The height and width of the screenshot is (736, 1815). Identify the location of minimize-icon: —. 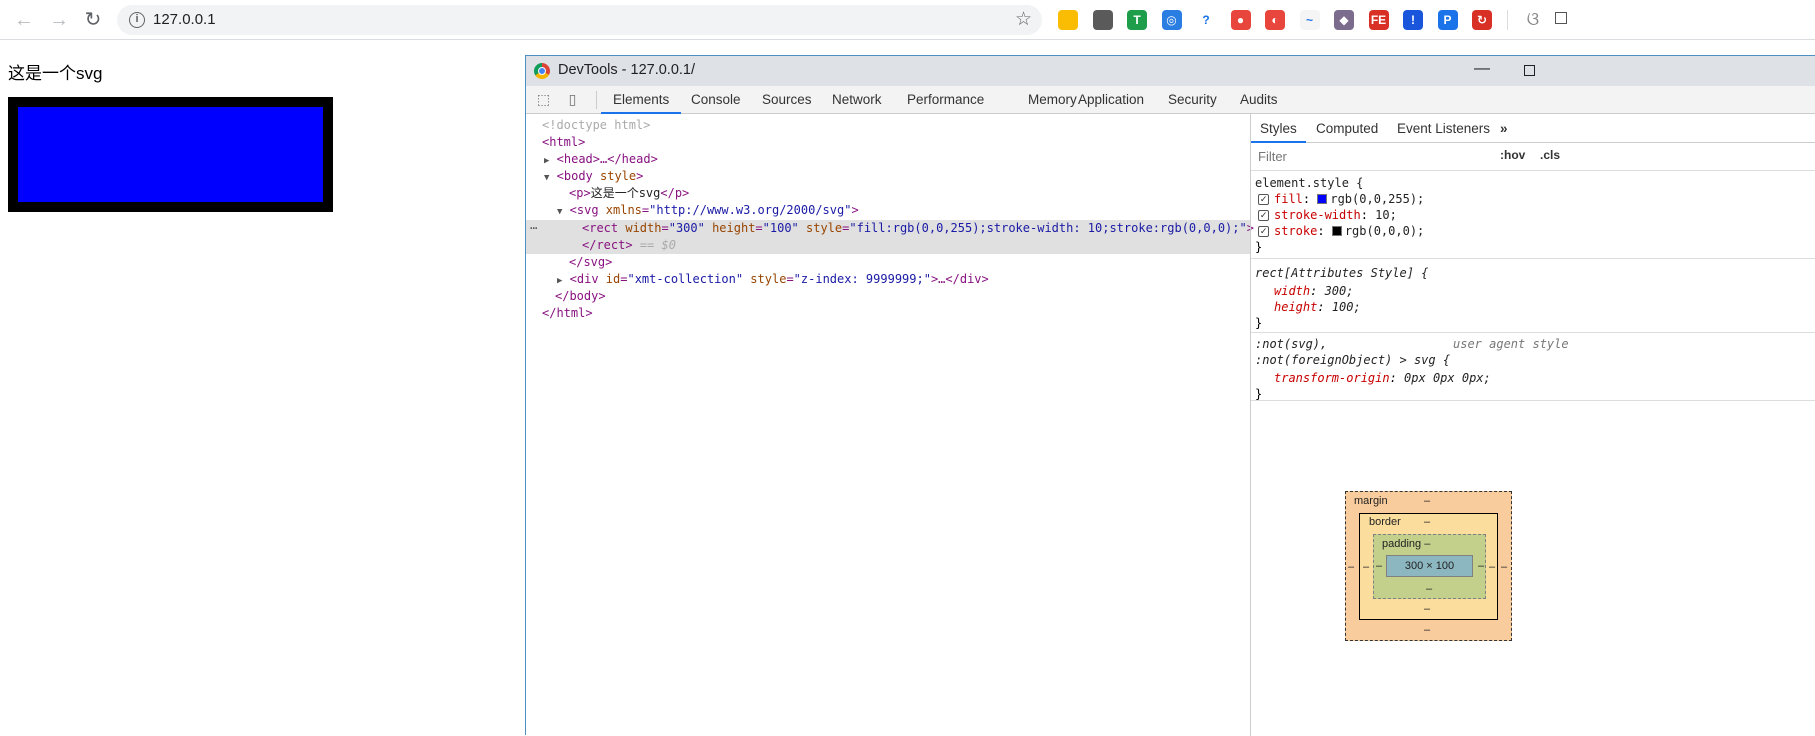
(1482, 69).